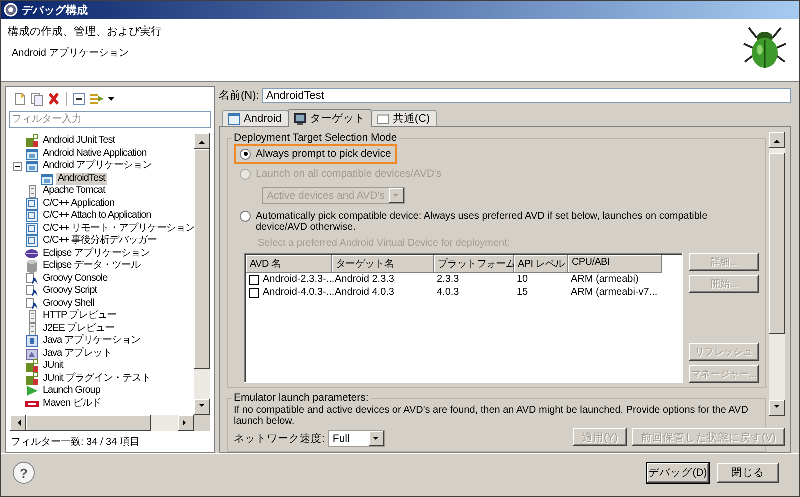 This screenshot has height=497, width=800. Describe the element at coordinates (70, 53) in the screenshot. I see `header-subtitle: Android アプリケーション` at that location.